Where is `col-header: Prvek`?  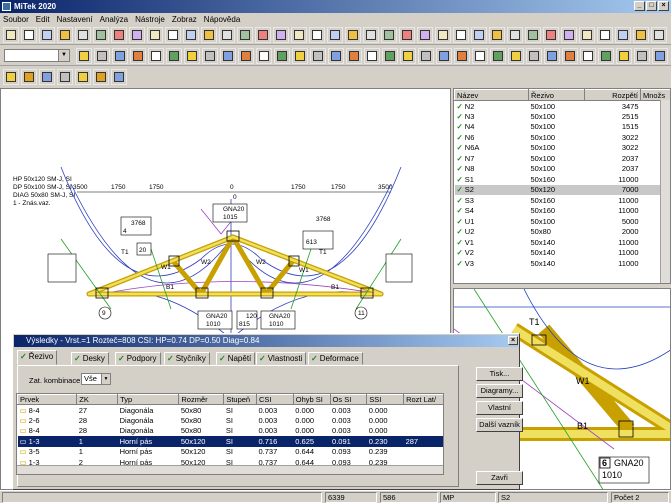
col-header: Prvek is located at coordinates (47, 399).